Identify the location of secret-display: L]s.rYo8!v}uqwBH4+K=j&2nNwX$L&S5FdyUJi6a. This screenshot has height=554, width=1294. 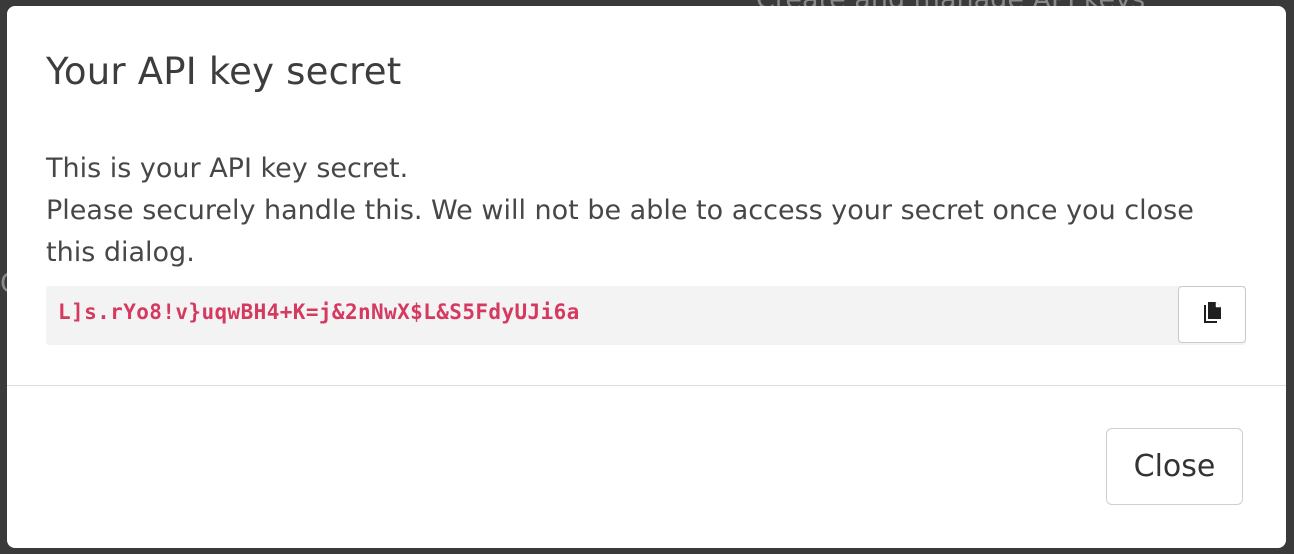
(646, 315).